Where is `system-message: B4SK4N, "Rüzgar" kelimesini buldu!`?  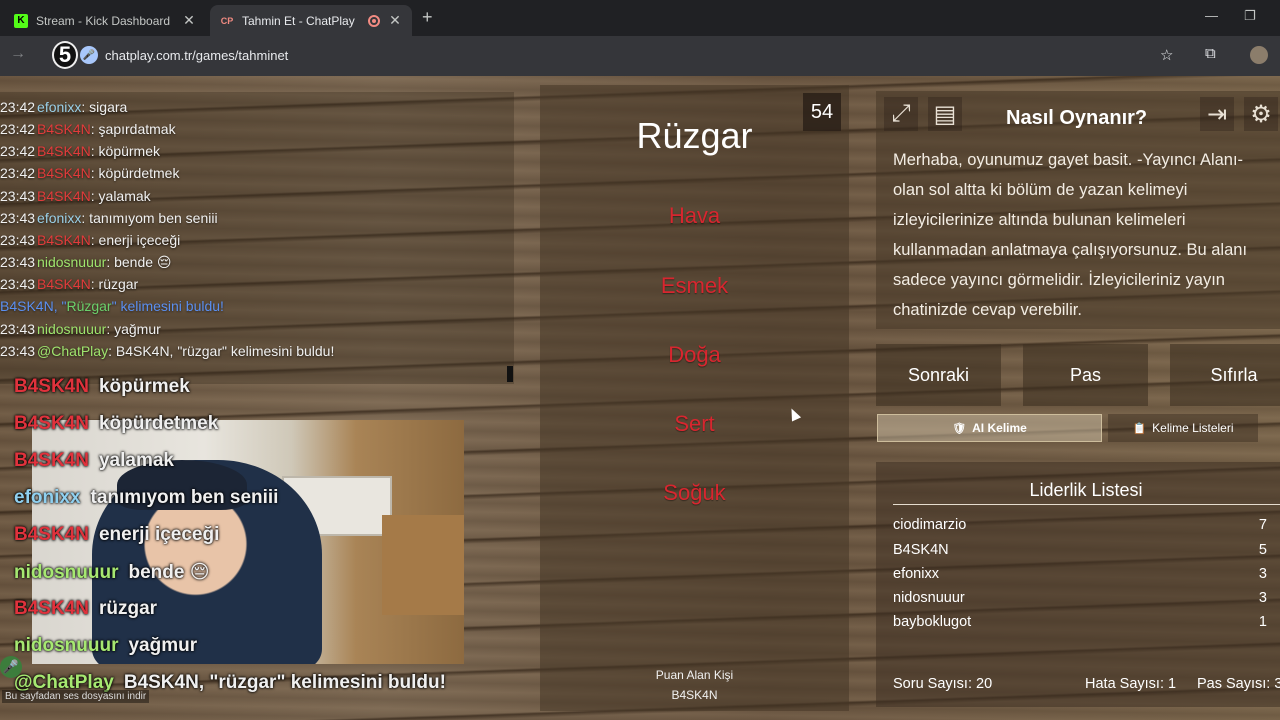 system-message: B4SK4N, "Rüzgar" kelimesini buldu! is located at coordinates (112, 306).